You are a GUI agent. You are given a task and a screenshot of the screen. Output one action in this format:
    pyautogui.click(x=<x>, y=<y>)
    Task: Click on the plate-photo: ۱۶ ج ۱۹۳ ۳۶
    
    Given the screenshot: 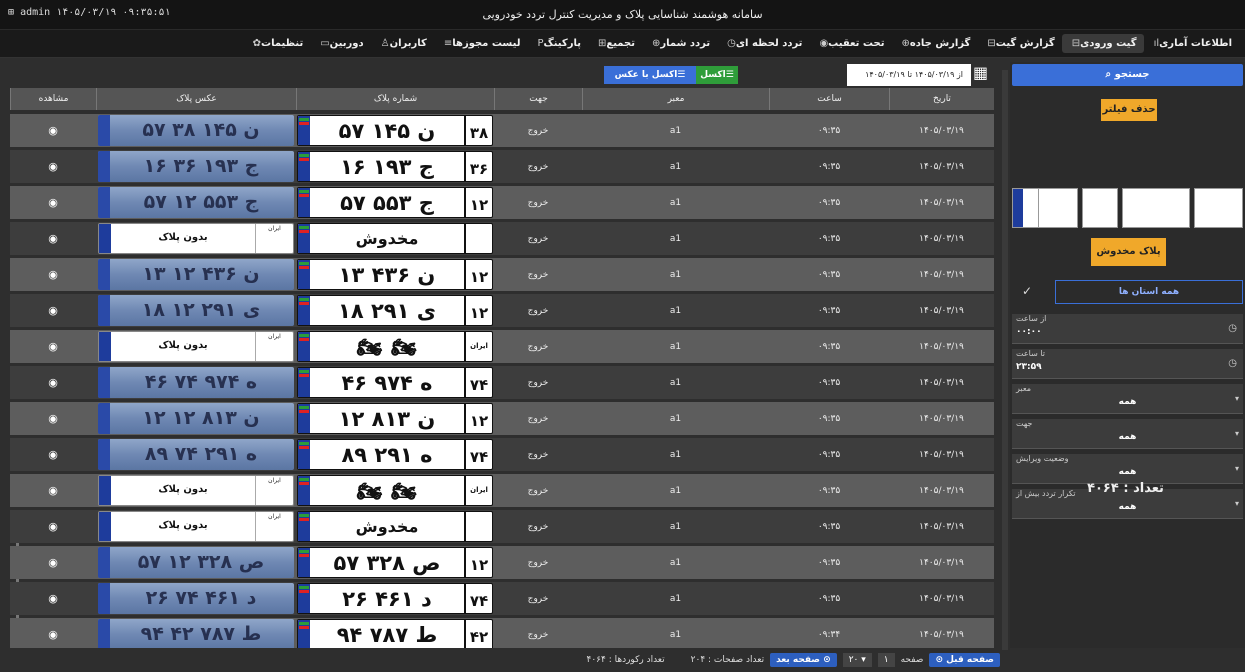 What is the action you would take?
    pyautogui.click(x=196, y=166)
    